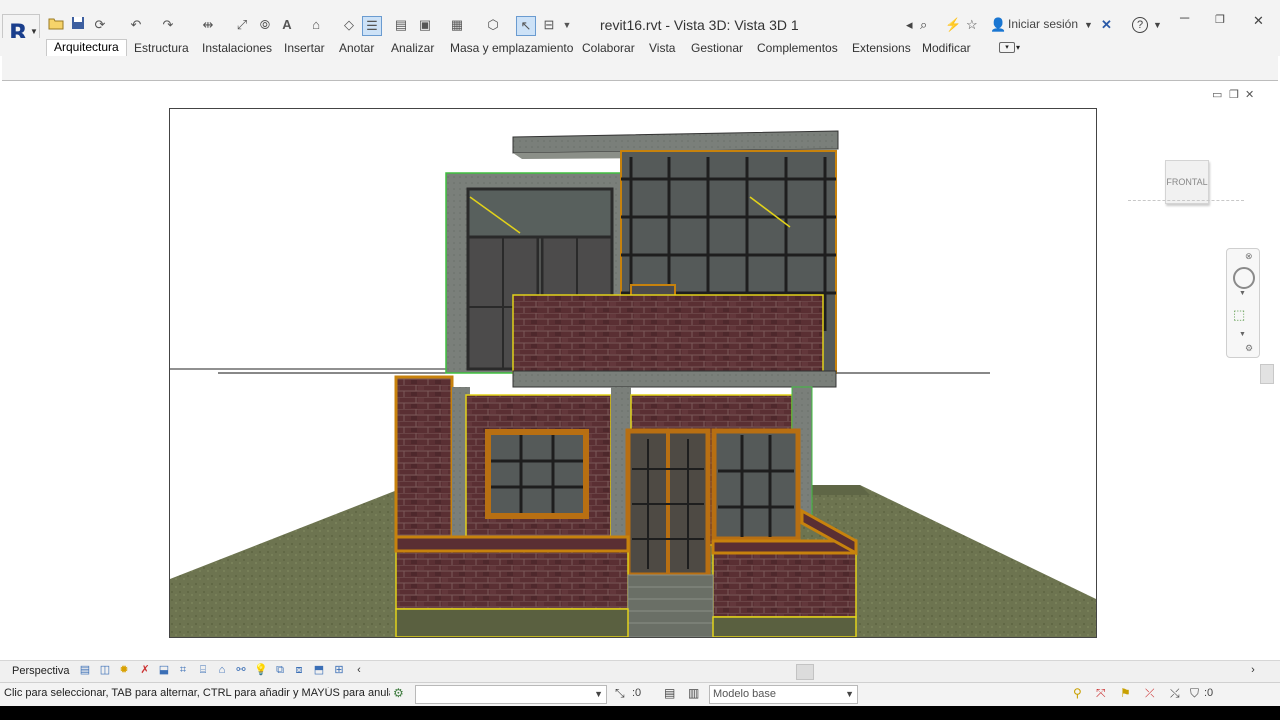  What do you see at coordinates (242, 25) in the screenshot?
I see `dimension-icon: ⤢` at bounding box center [242, 25].